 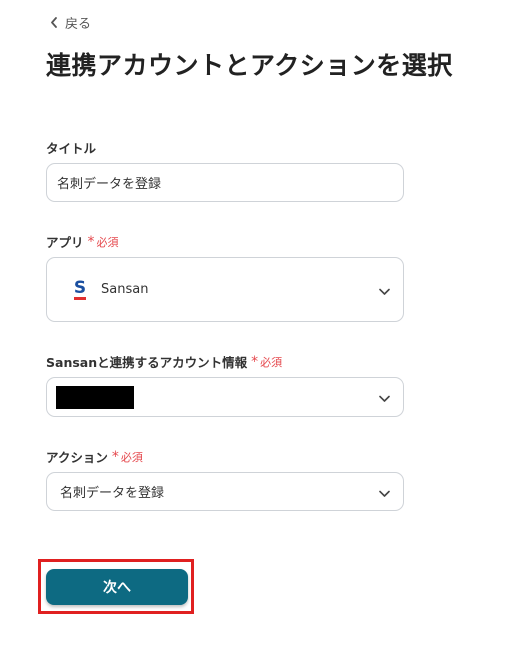 I want to click on sansan-logo-icon: S, so click(x=80, y=290).